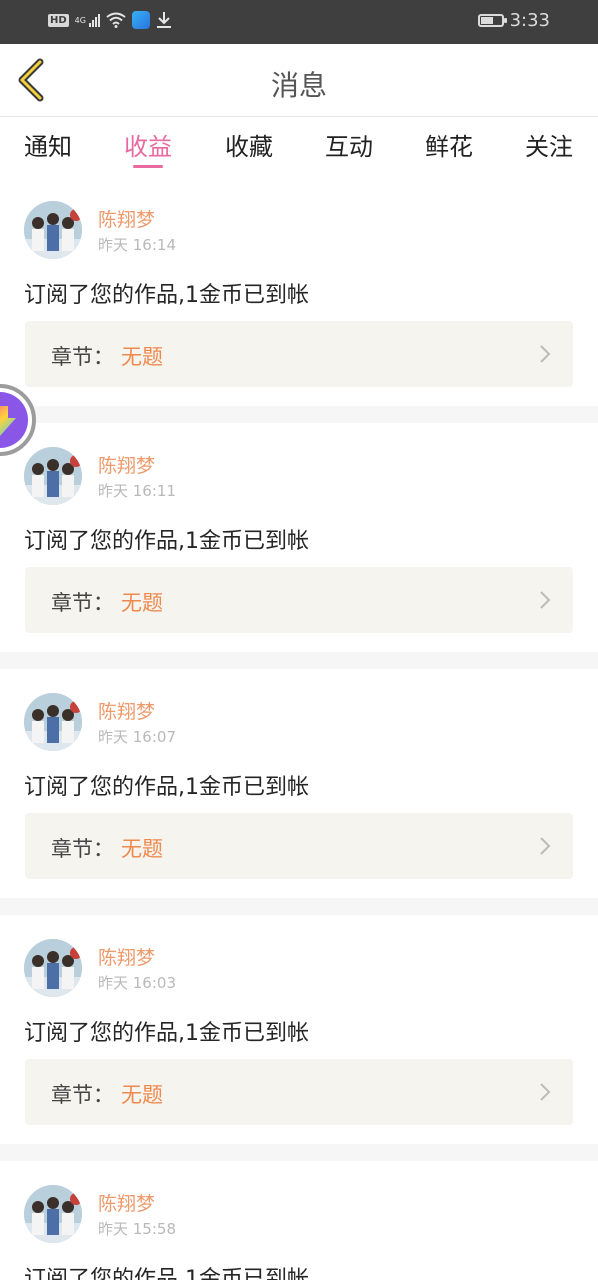 The width and height of the screenshot is (598, 1280). Describe the element at coordinates (349, 144) in the screenshot. I see `tab-interactions: 互动` at that location.